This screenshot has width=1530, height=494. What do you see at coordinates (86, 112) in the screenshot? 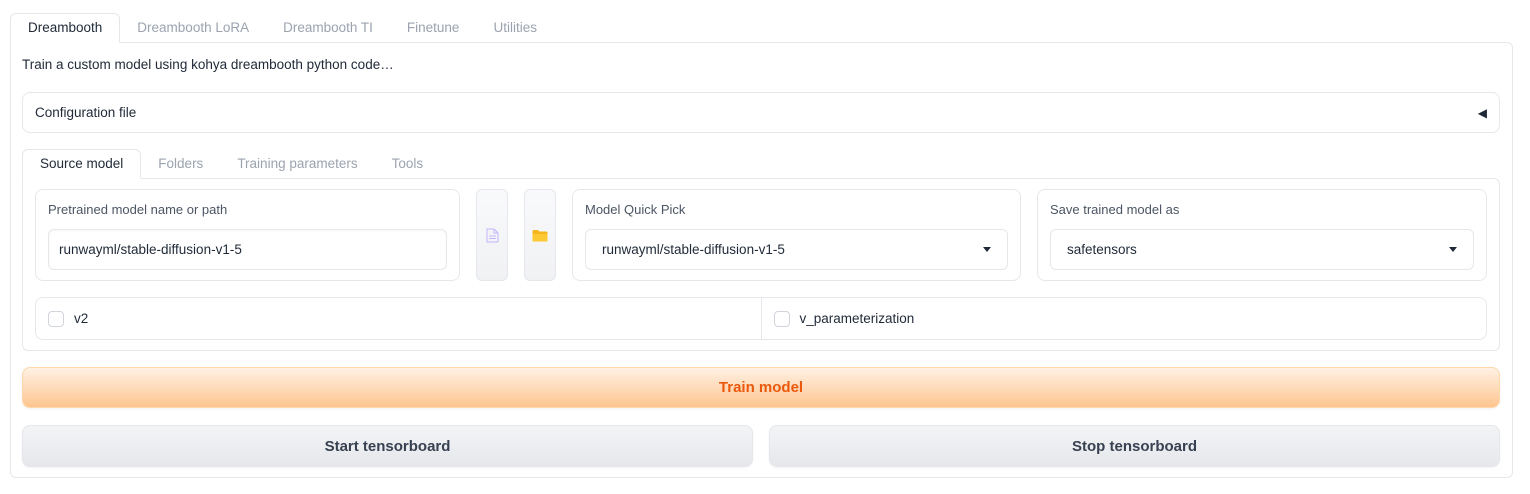
I see `accordion-label: Configuration file` at bounding box center [86, 112].